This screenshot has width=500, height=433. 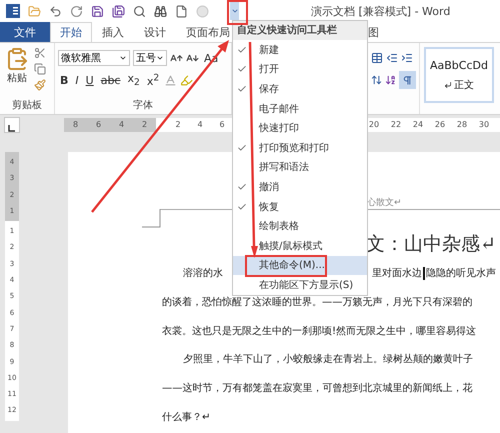 What do you see at coordinates (27, 105) in the screenshot?
I see `group-label: 剪贴板` at bounding box center [27, 105].